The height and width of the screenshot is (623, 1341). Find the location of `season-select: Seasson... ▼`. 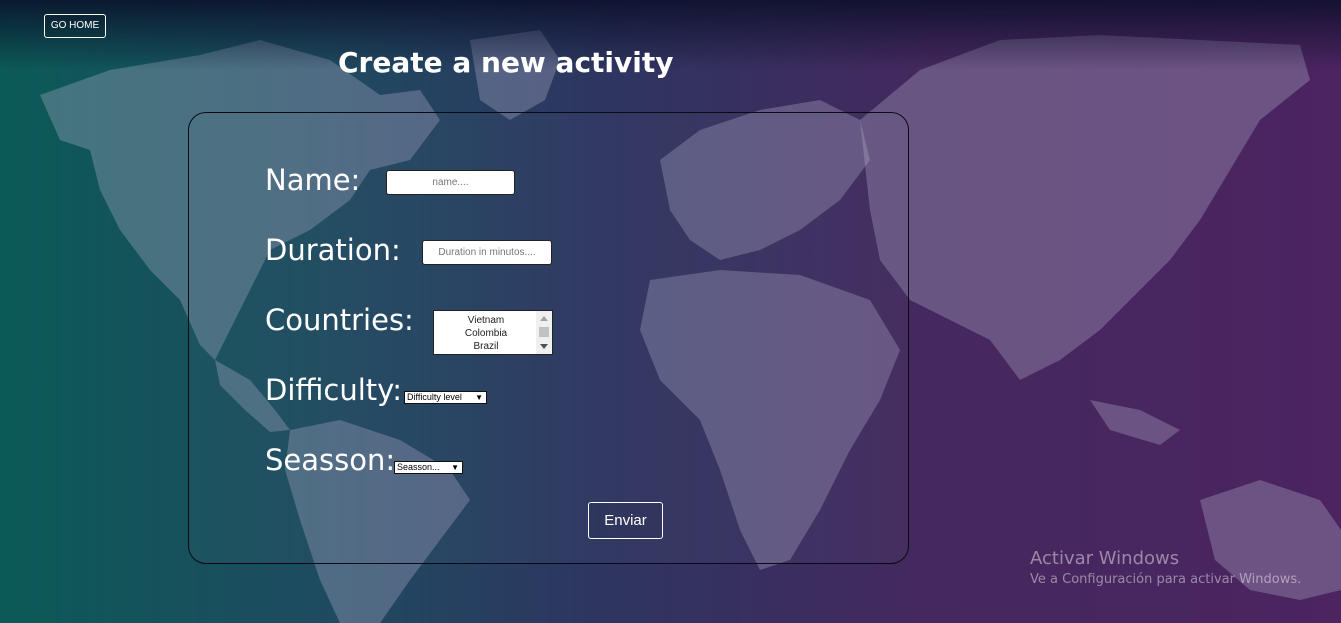

season-select: Seasson... ▼ is located at coordinates (428, 467).